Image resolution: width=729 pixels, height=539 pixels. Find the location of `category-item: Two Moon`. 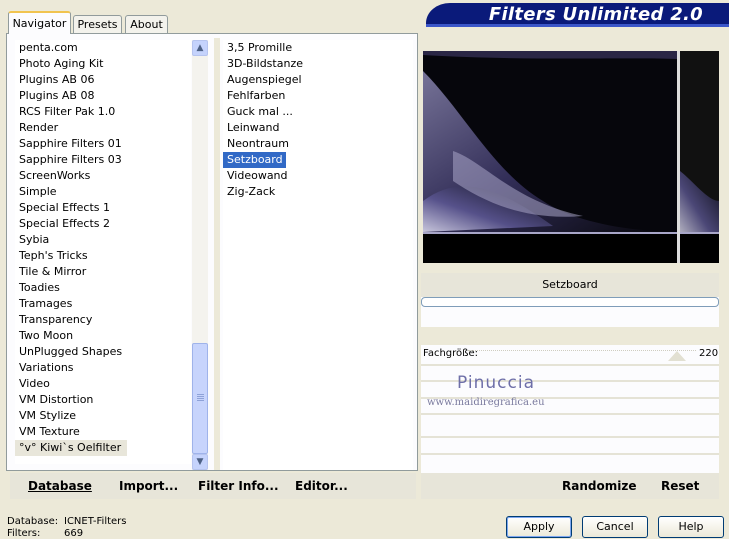

category-item: Two Moon is located at coordinates (103, 336).